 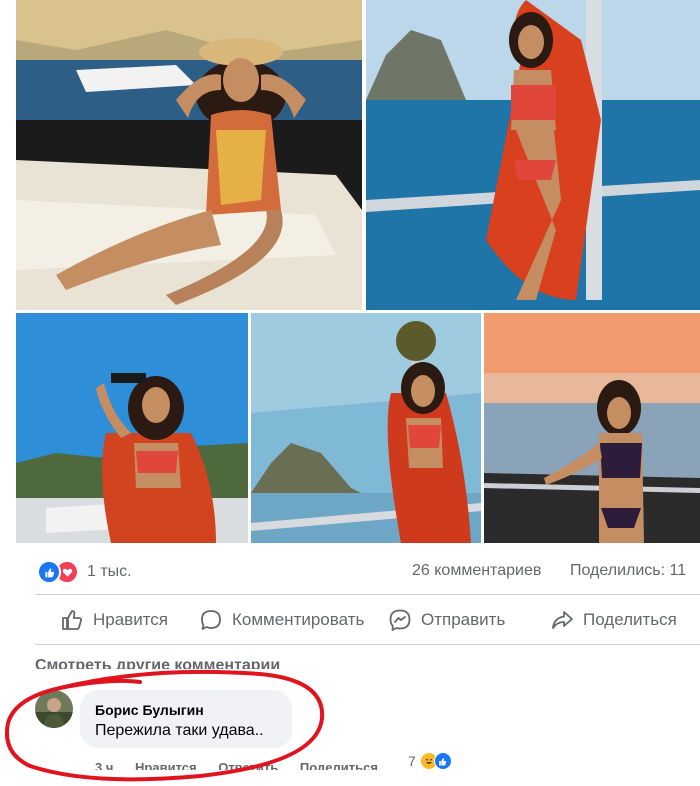 I want to click on messenger-icon, so click(x=400, y=620).